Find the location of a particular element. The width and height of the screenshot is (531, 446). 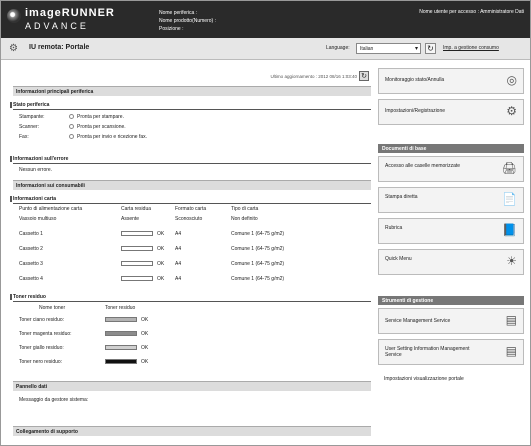

toner-name: Toner magenta residuo: is located at coordinates (45, 334).